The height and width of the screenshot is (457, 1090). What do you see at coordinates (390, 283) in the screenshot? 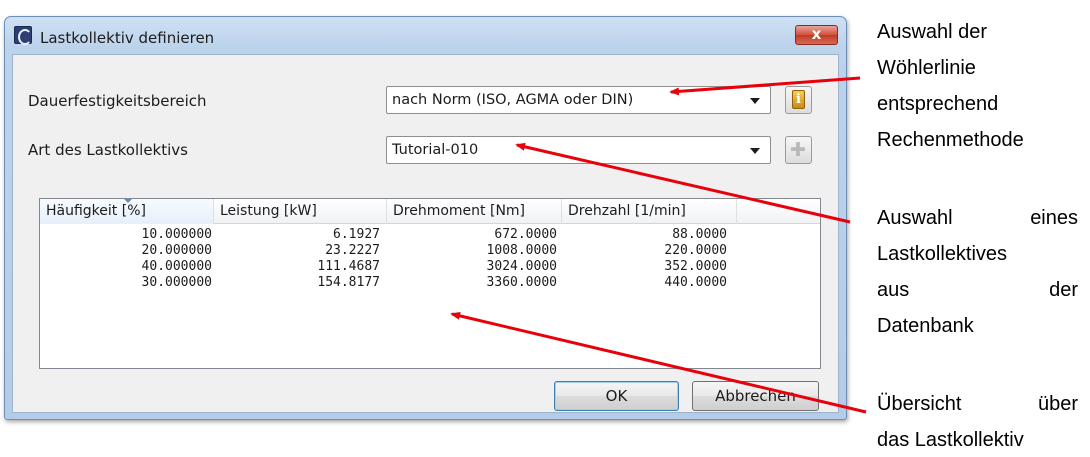
I see `table-row: 30.000000 154.8177 3360.0000 440.0000` at bounding box center [390, 283].